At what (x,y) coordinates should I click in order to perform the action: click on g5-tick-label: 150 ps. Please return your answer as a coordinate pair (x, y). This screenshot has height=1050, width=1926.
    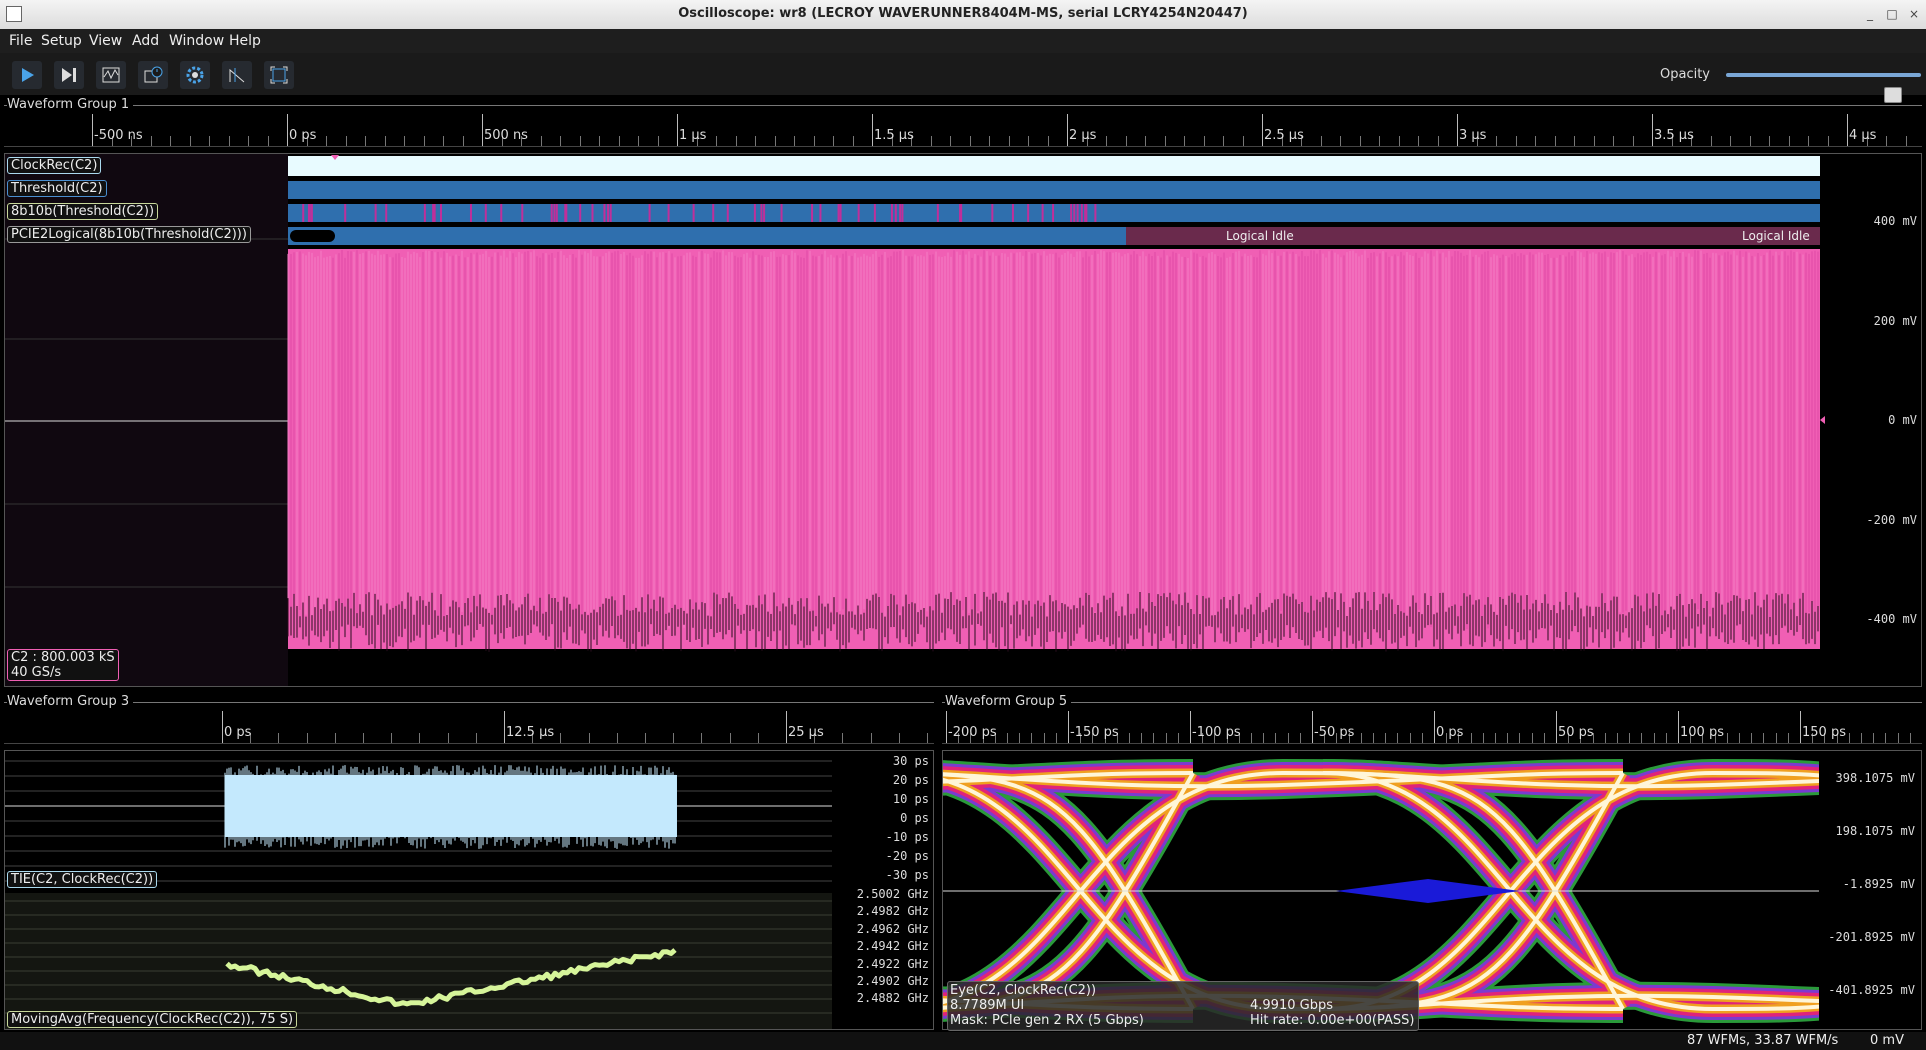
    Looking at the image, I should click on (1824, 732).